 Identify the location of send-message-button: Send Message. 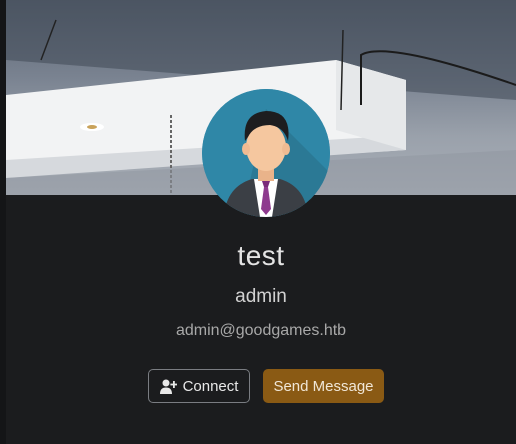
(323, 386).